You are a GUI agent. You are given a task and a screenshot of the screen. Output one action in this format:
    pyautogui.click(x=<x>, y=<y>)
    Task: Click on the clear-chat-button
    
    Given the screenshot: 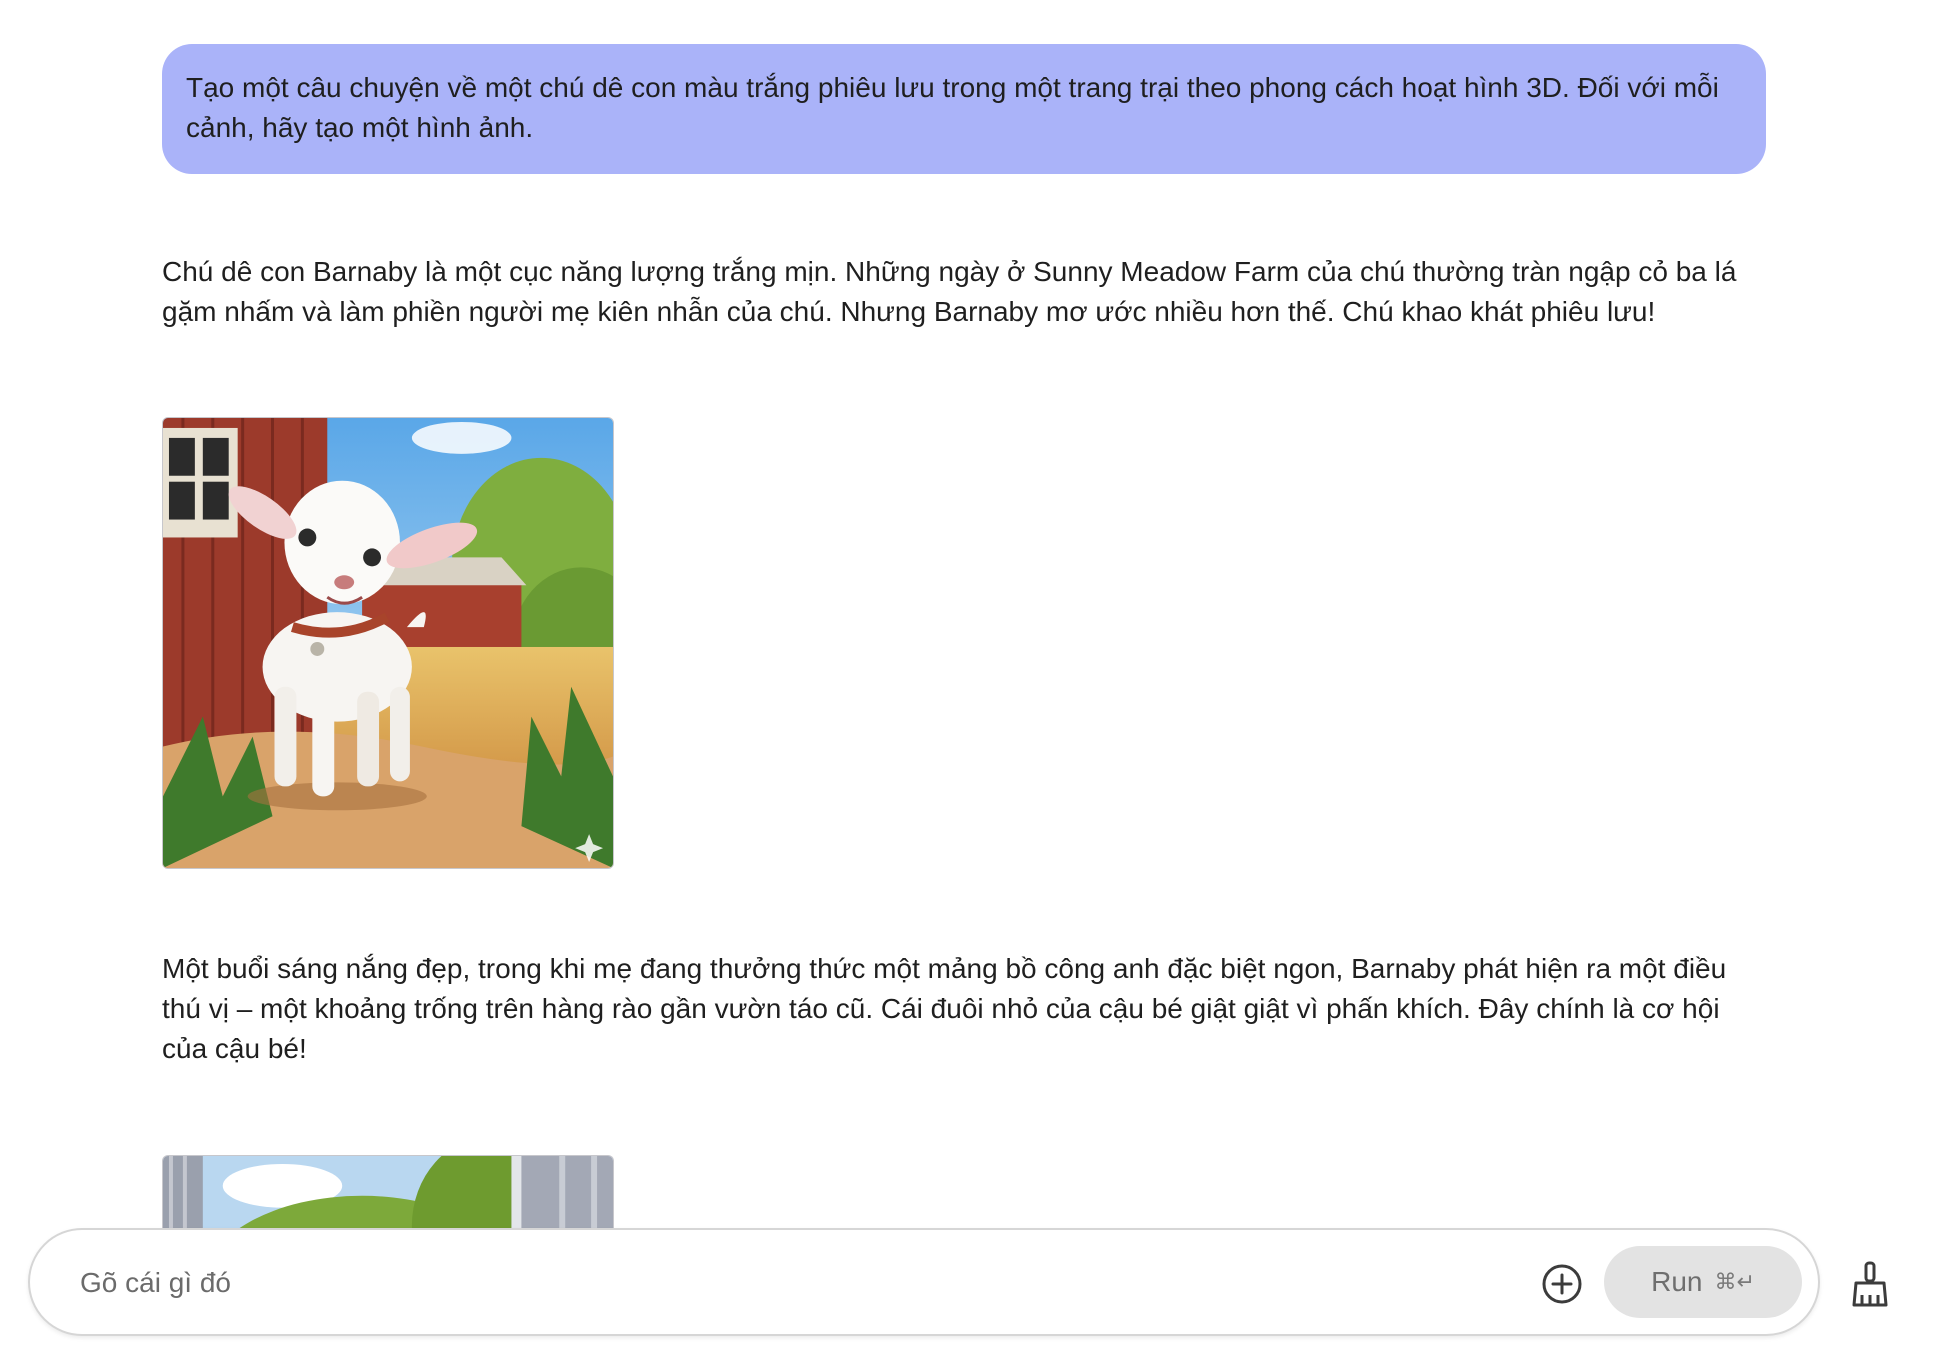 What is the action you would take?
    pyautogui.click(x=1870, y=1284)
    